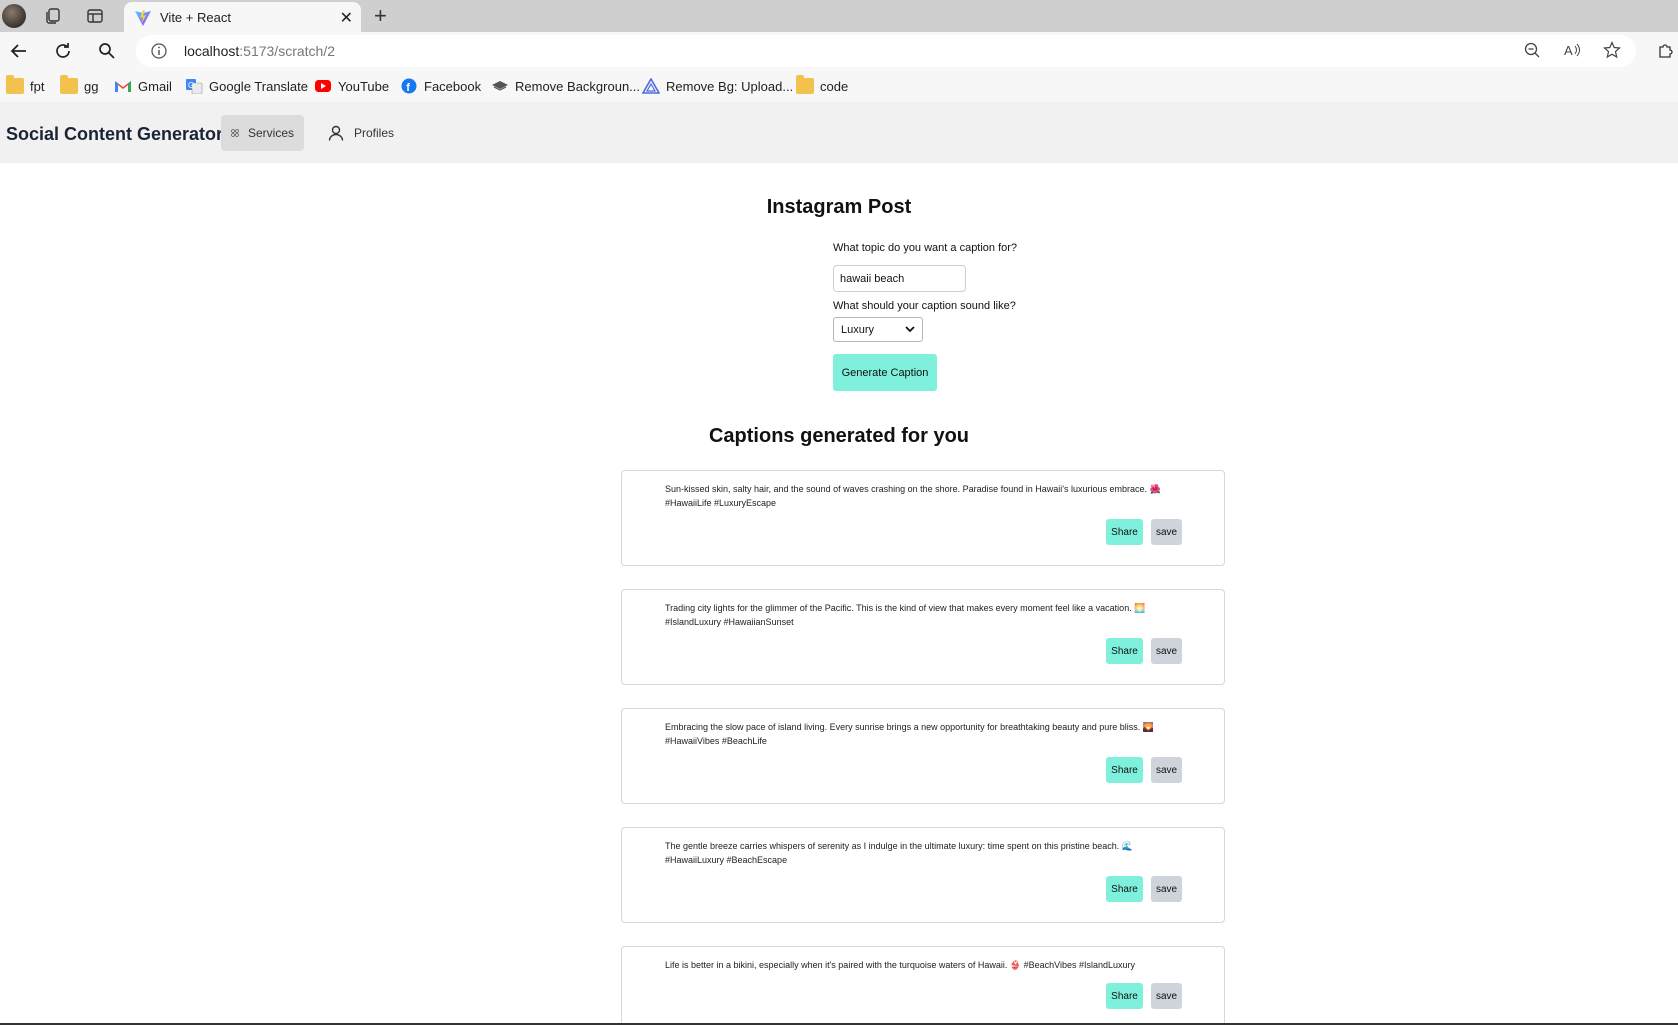 Image resolution: width=1678 pixels, height=1025 pixels. What do you see at coordinates (886, 51) in the screenshot?
I see `address-bar: localhost:5173/scratch/2` at bounding box center [886, 51].